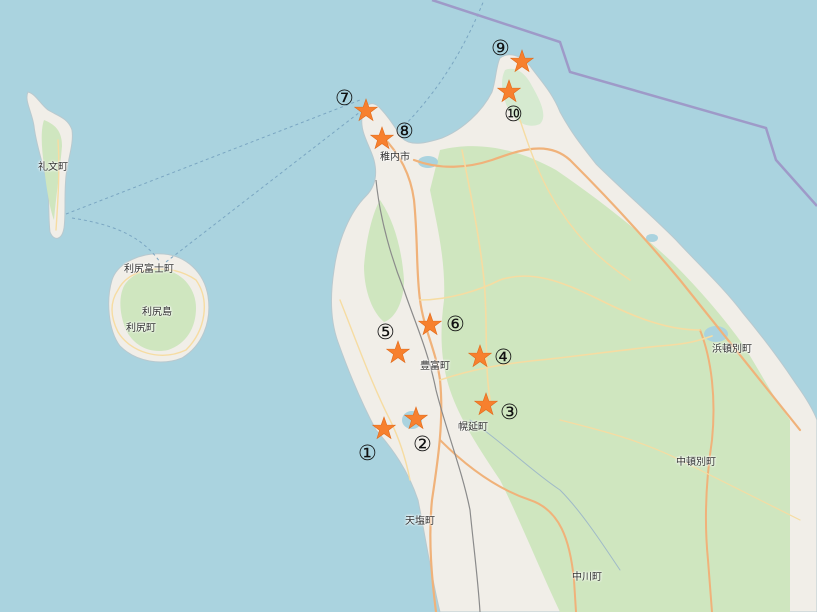 The height and width of the screenshot is (612, 817). Describe the element at coordinates (503, 357) in the screenshot. I see `marker-label-4: ④` at that location.